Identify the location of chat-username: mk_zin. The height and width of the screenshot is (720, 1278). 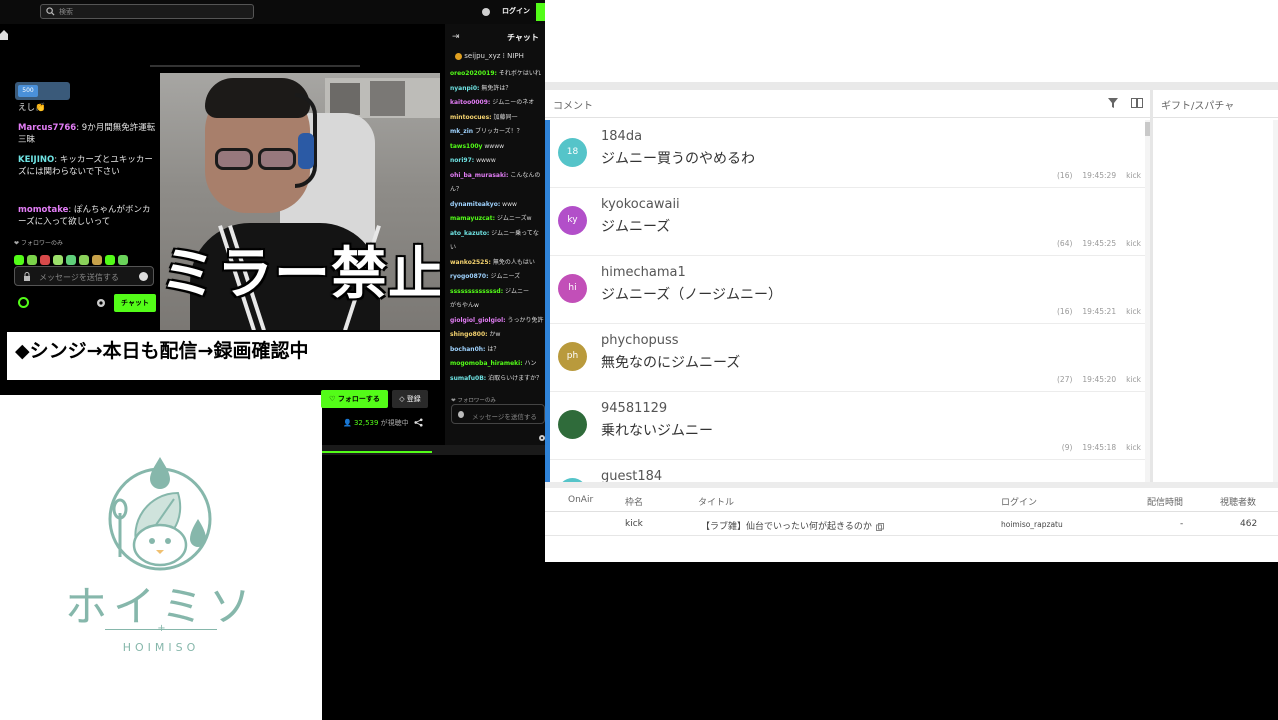
(461, 131).